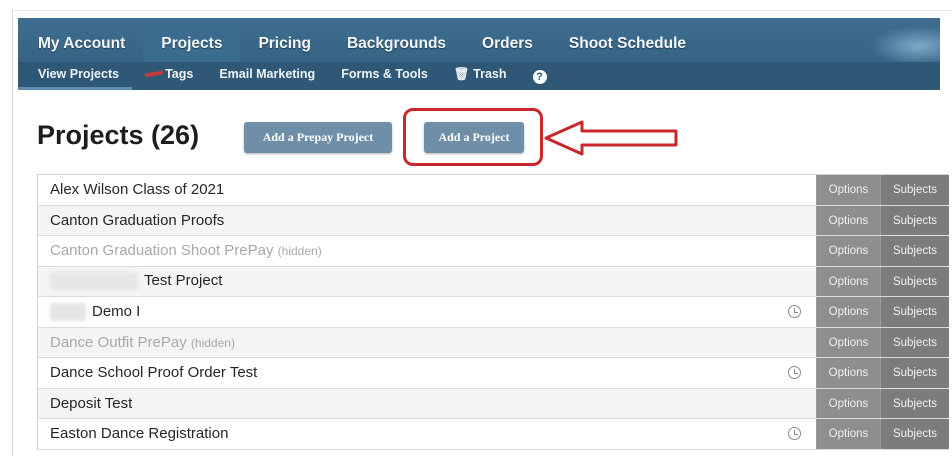 The height and width of the screenshot is (461, 952). I want to click on project-name-label: Dance Outfit PrePay, so click(118, 342).